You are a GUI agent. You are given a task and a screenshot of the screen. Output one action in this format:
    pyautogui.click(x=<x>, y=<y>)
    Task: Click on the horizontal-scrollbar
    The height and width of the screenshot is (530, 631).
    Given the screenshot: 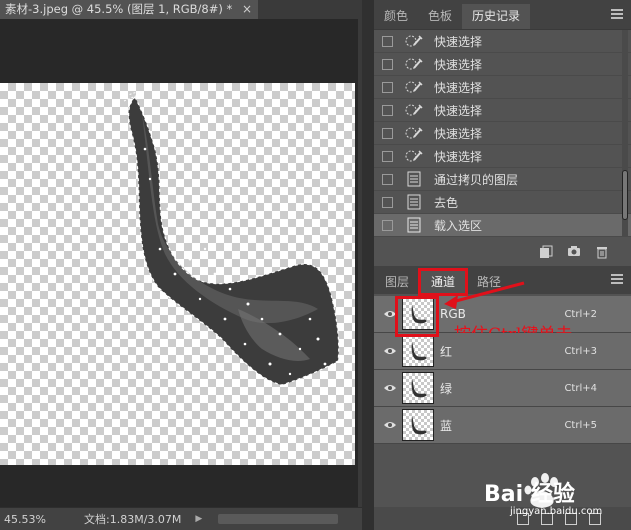 What is the action you would take?
    pyautogui.click(x=278, y=519)
    